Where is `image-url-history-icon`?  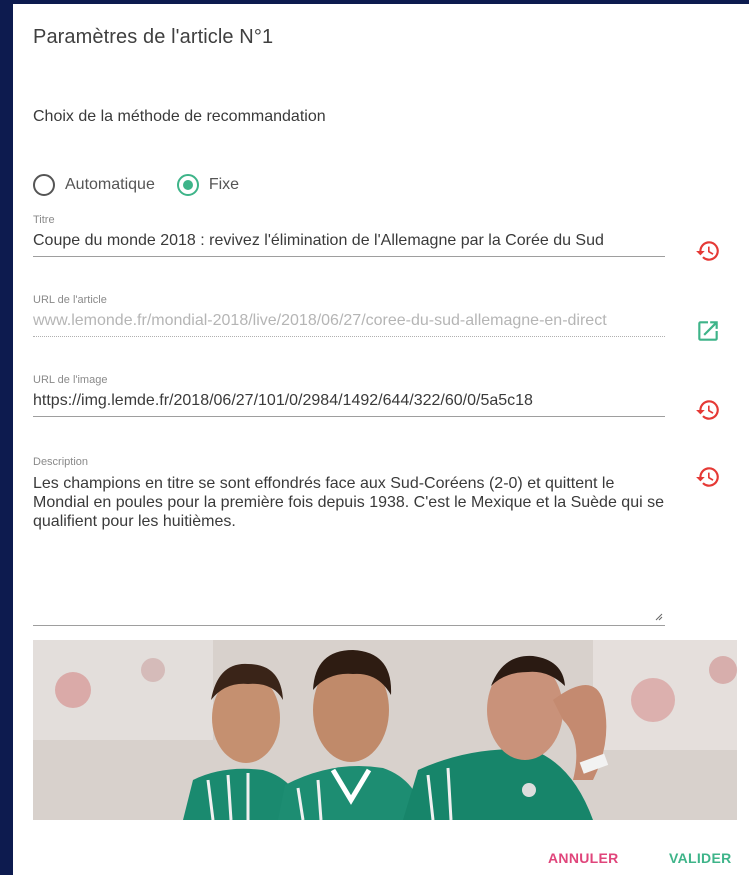
image-url-history-icon is located at coordinates (708, 410).